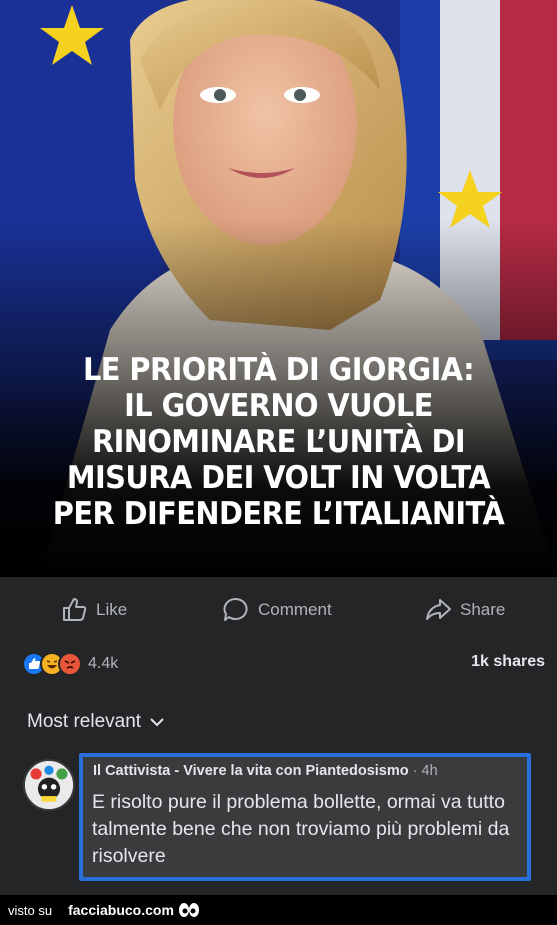 The image size is (557, 925). What do you see at coordinates (278, 478) in the screenshot?
I see `headline-line: MISURA DEI VOLT IN VOLTA` at bounding box center [278, 478].